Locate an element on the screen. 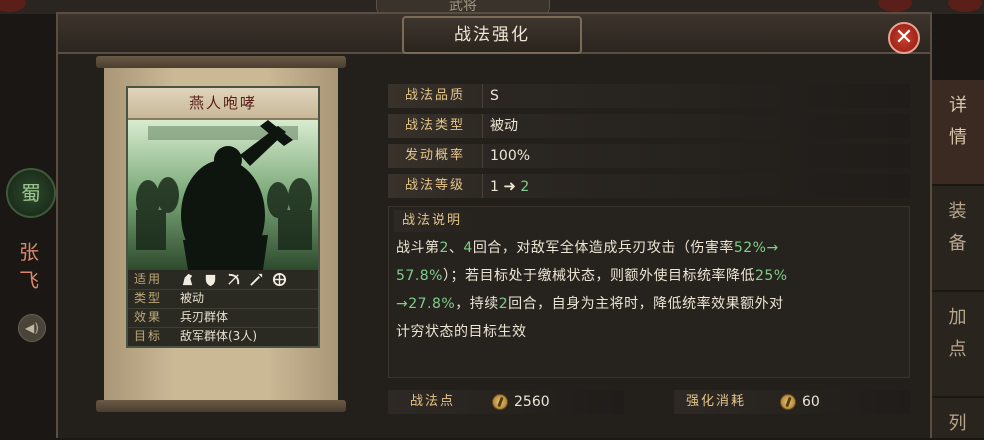 The height and width of the screenshot is (440, 984). tactic-points-row: 战法点 2560 is located at coordinates (506, 402).